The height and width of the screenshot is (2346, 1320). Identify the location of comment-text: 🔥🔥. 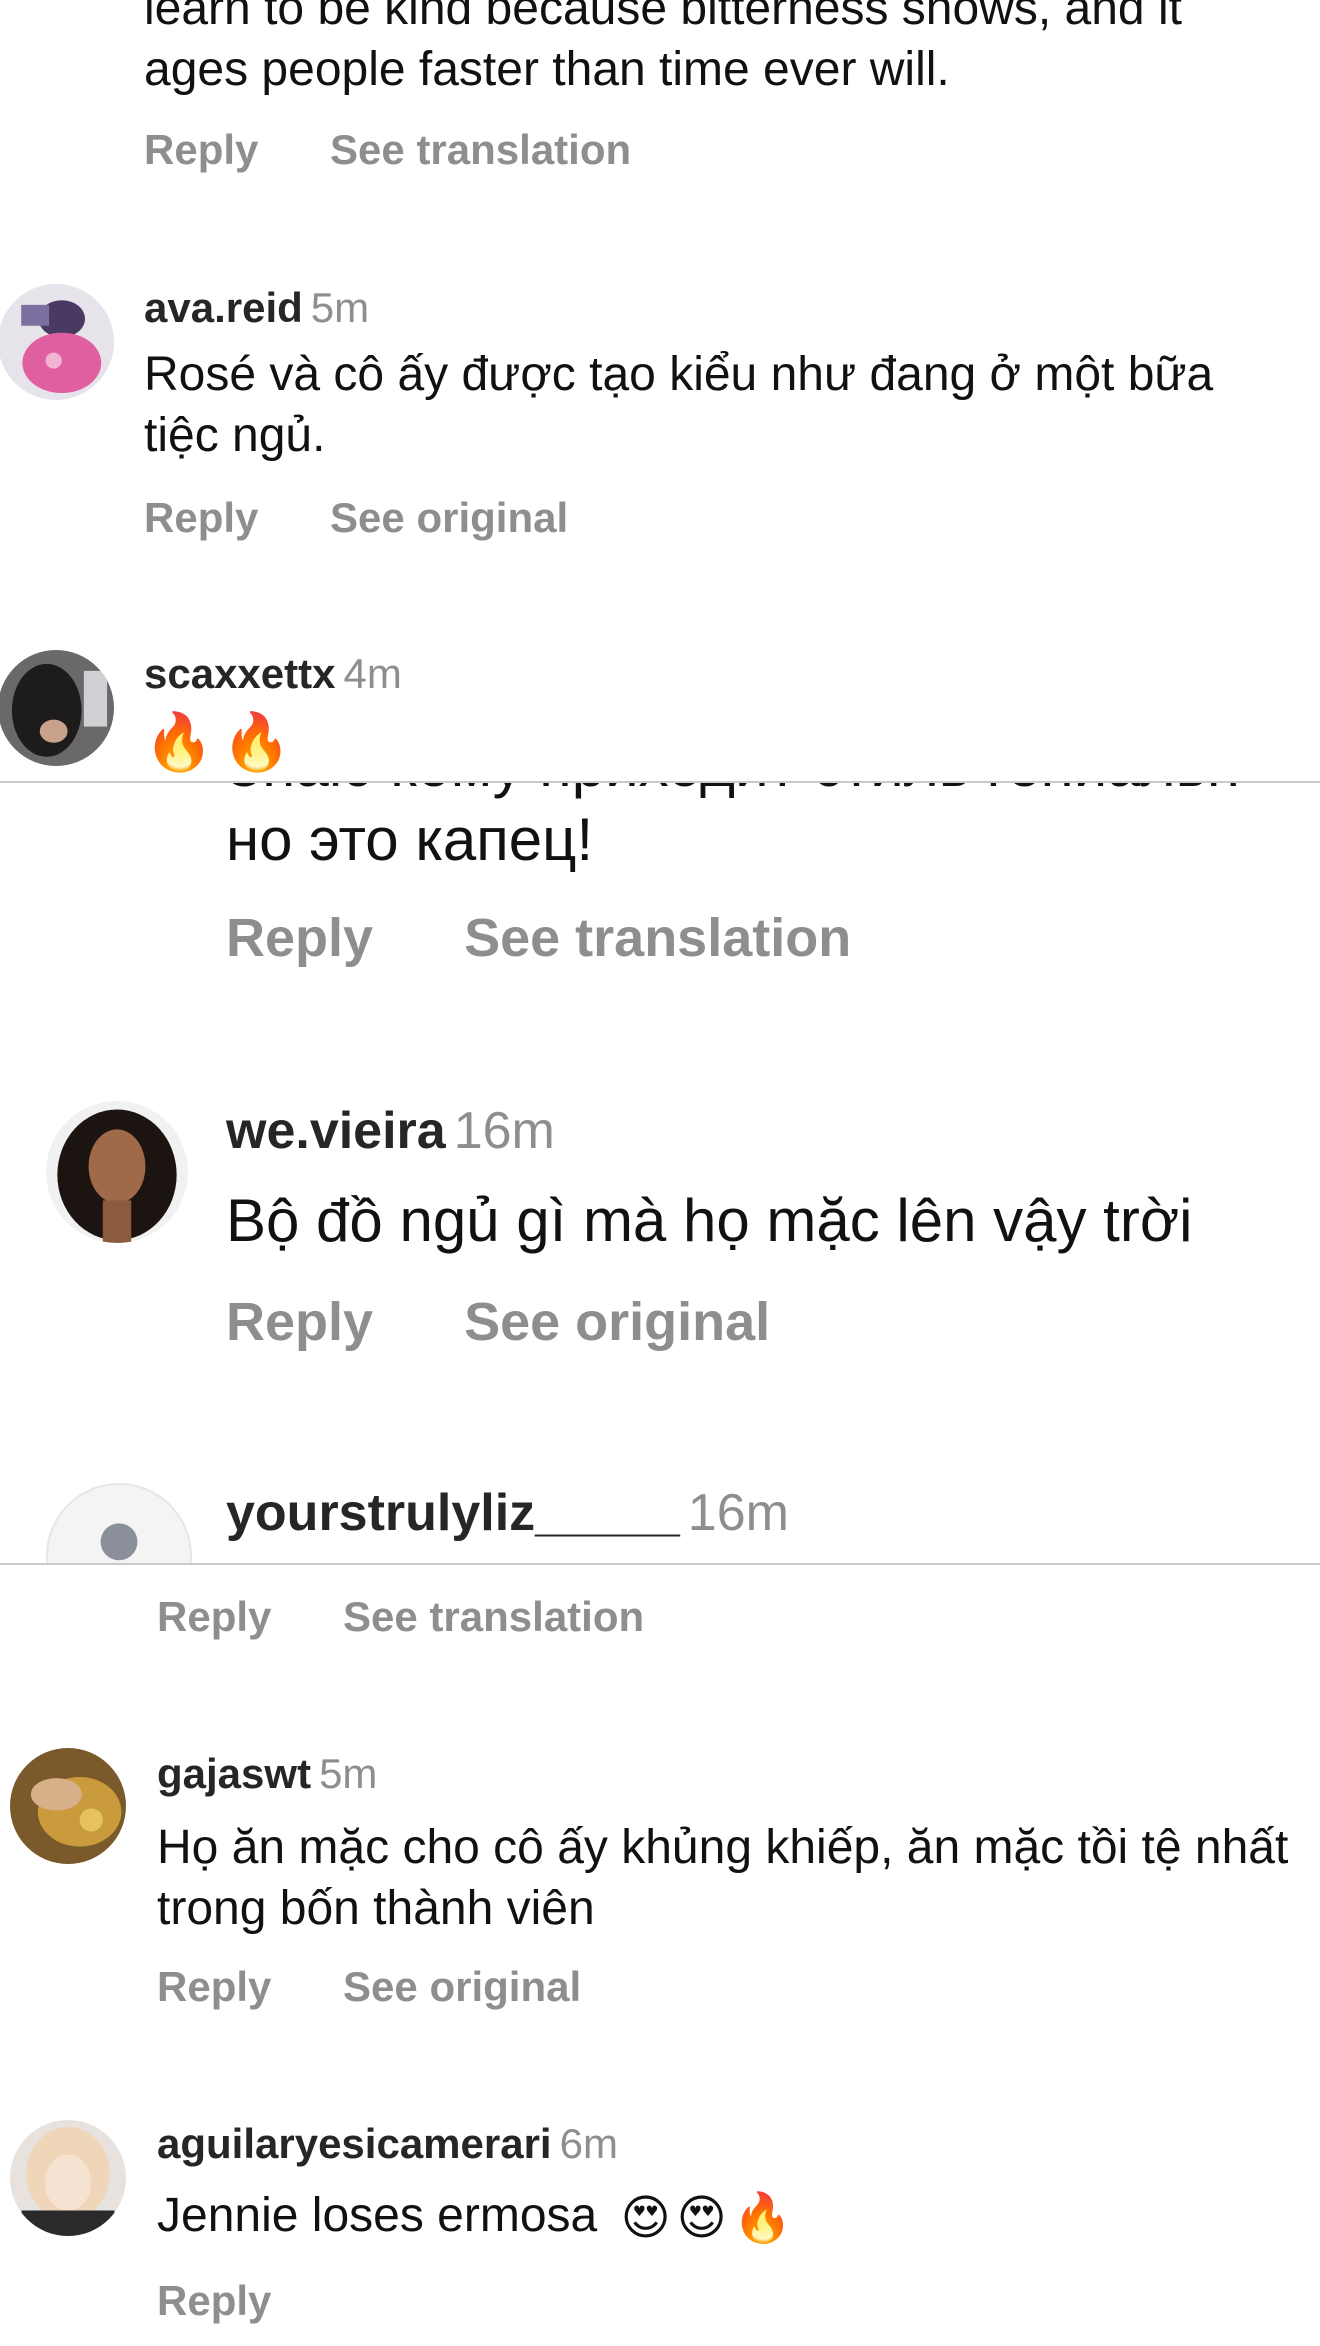
(222, 741).